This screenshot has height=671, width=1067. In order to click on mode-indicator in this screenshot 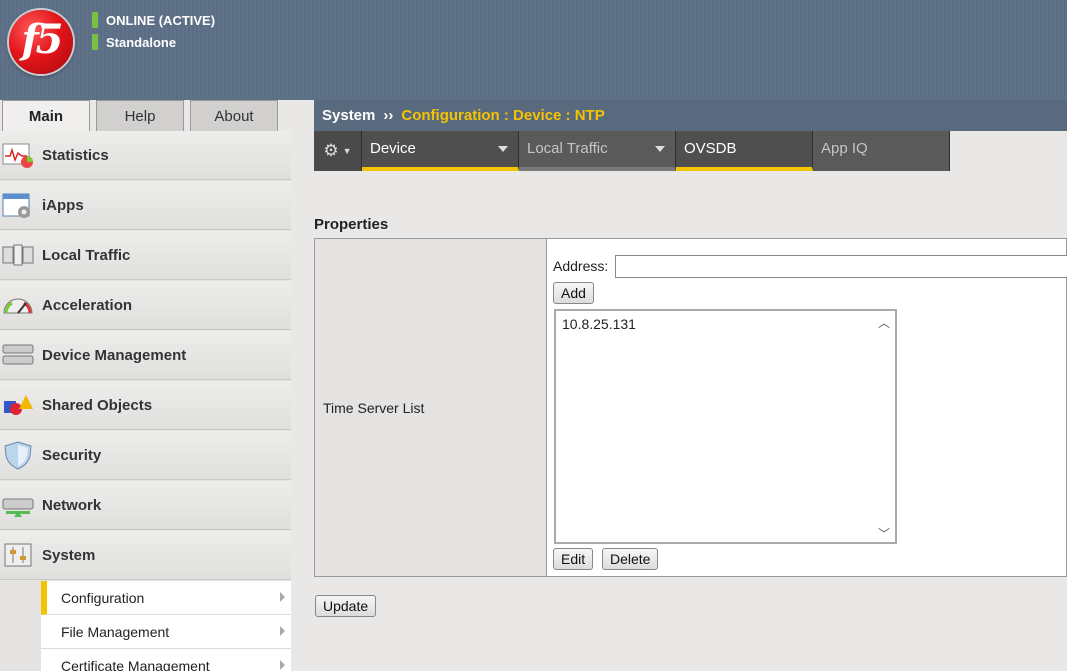, I will do `click(95, 42)`.